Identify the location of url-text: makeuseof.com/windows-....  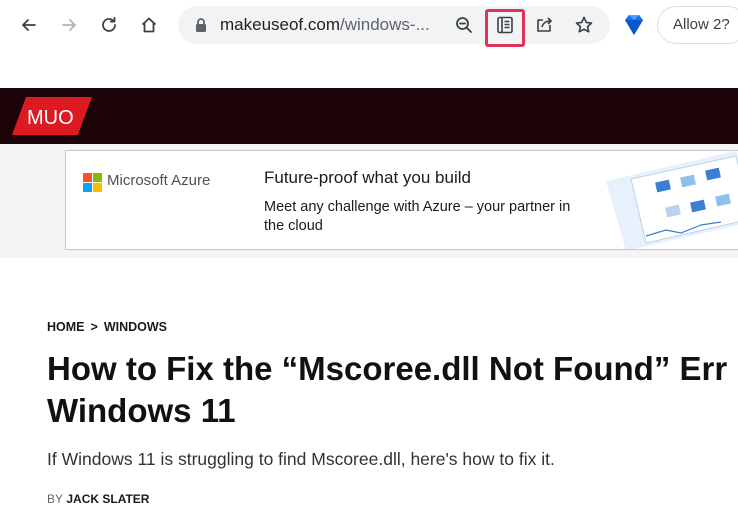
(325, 25).